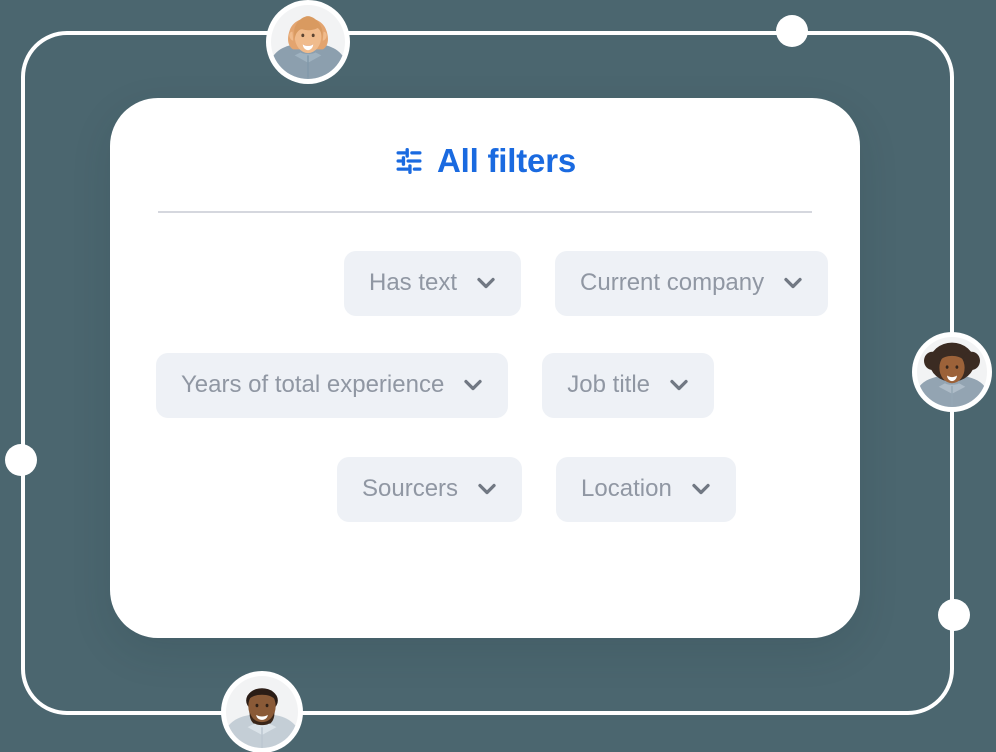 Image resolution: width=996 pixels, height=752 pixels. Describe the element at coordinates (609, 384) in the screenshot. I see `filter-pill-label: Job title` at that location.